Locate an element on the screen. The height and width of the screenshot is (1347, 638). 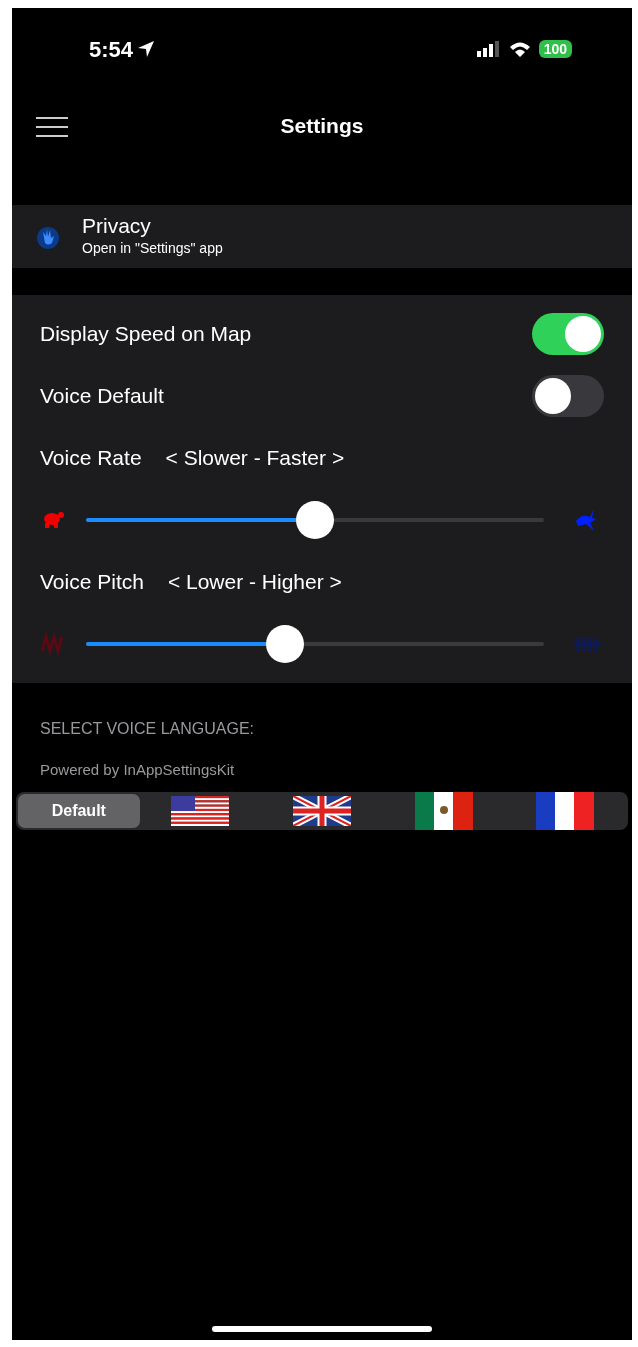
privacy-title: Privacy is located at coordinates (117, 226).